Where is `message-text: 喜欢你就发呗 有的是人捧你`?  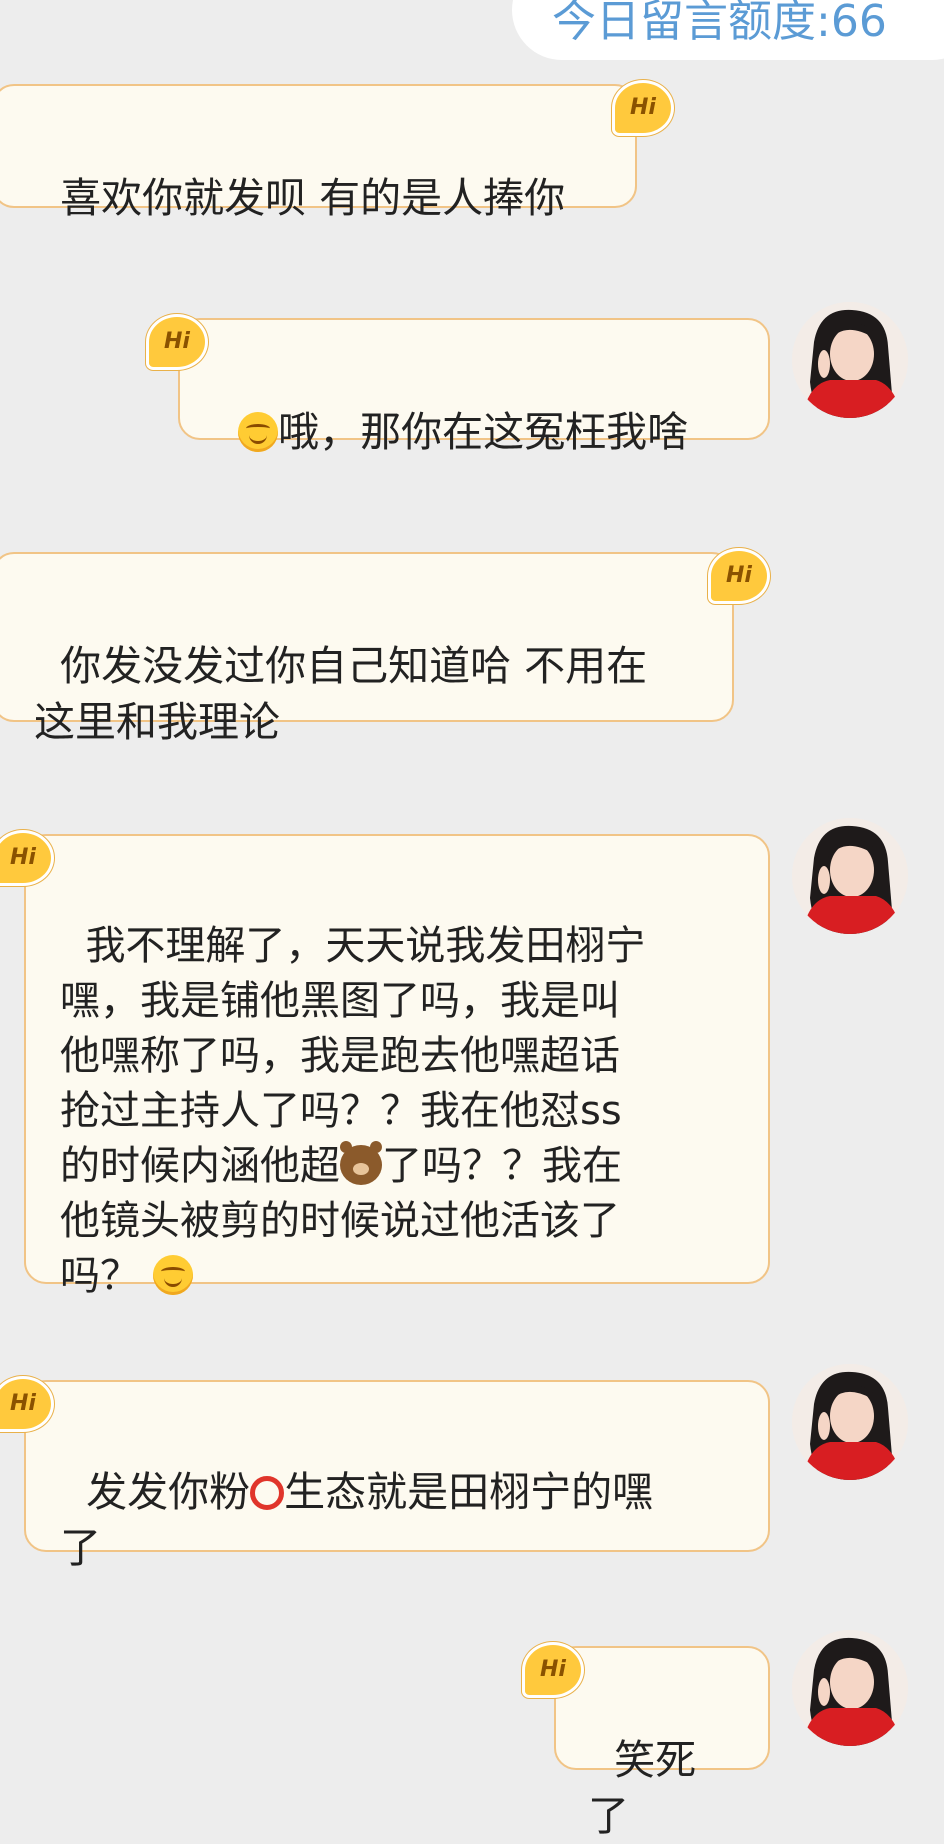 message-text: 喜欢你就发呗 有的是人捧你 is located at coordinates (313, 198).